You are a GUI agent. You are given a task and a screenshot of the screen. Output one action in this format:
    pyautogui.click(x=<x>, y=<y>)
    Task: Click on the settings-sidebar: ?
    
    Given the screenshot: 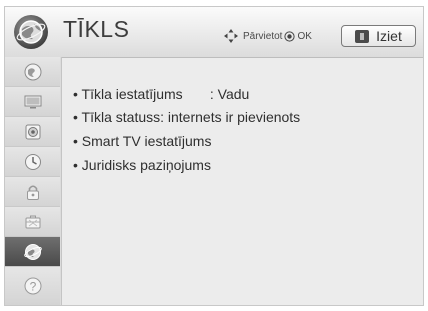 What is the action you would take?
    pyautogui.click(x=33, y=181)
    